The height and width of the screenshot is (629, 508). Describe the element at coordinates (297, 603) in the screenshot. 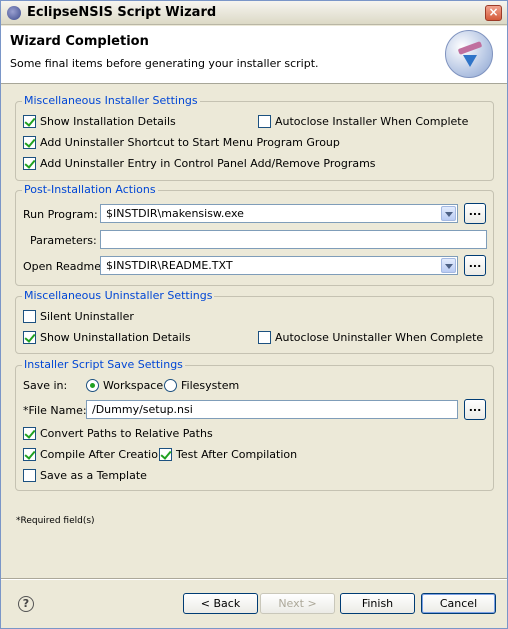

I see `next-button: Next >` at that location.